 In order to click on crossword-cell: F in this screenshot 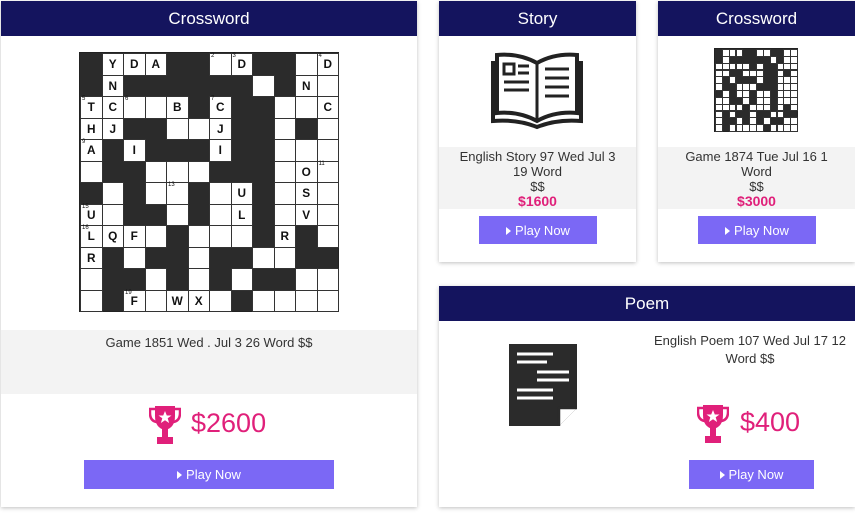, I will do `click(134, 236)`.